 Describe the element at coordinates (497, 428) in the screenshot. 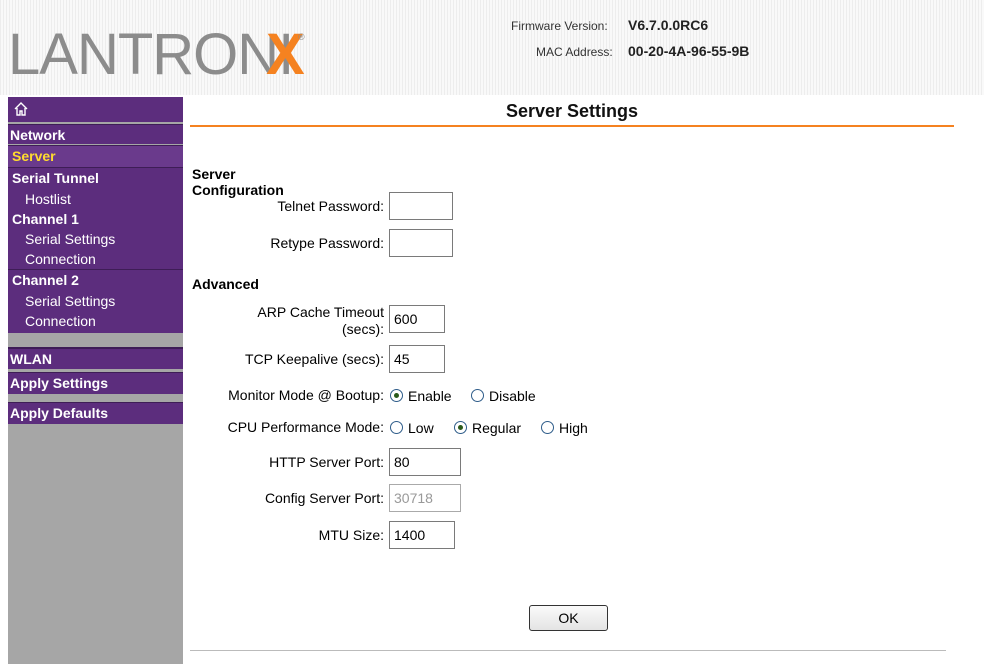

I see `cpu-regular-label: Regular` at that location.